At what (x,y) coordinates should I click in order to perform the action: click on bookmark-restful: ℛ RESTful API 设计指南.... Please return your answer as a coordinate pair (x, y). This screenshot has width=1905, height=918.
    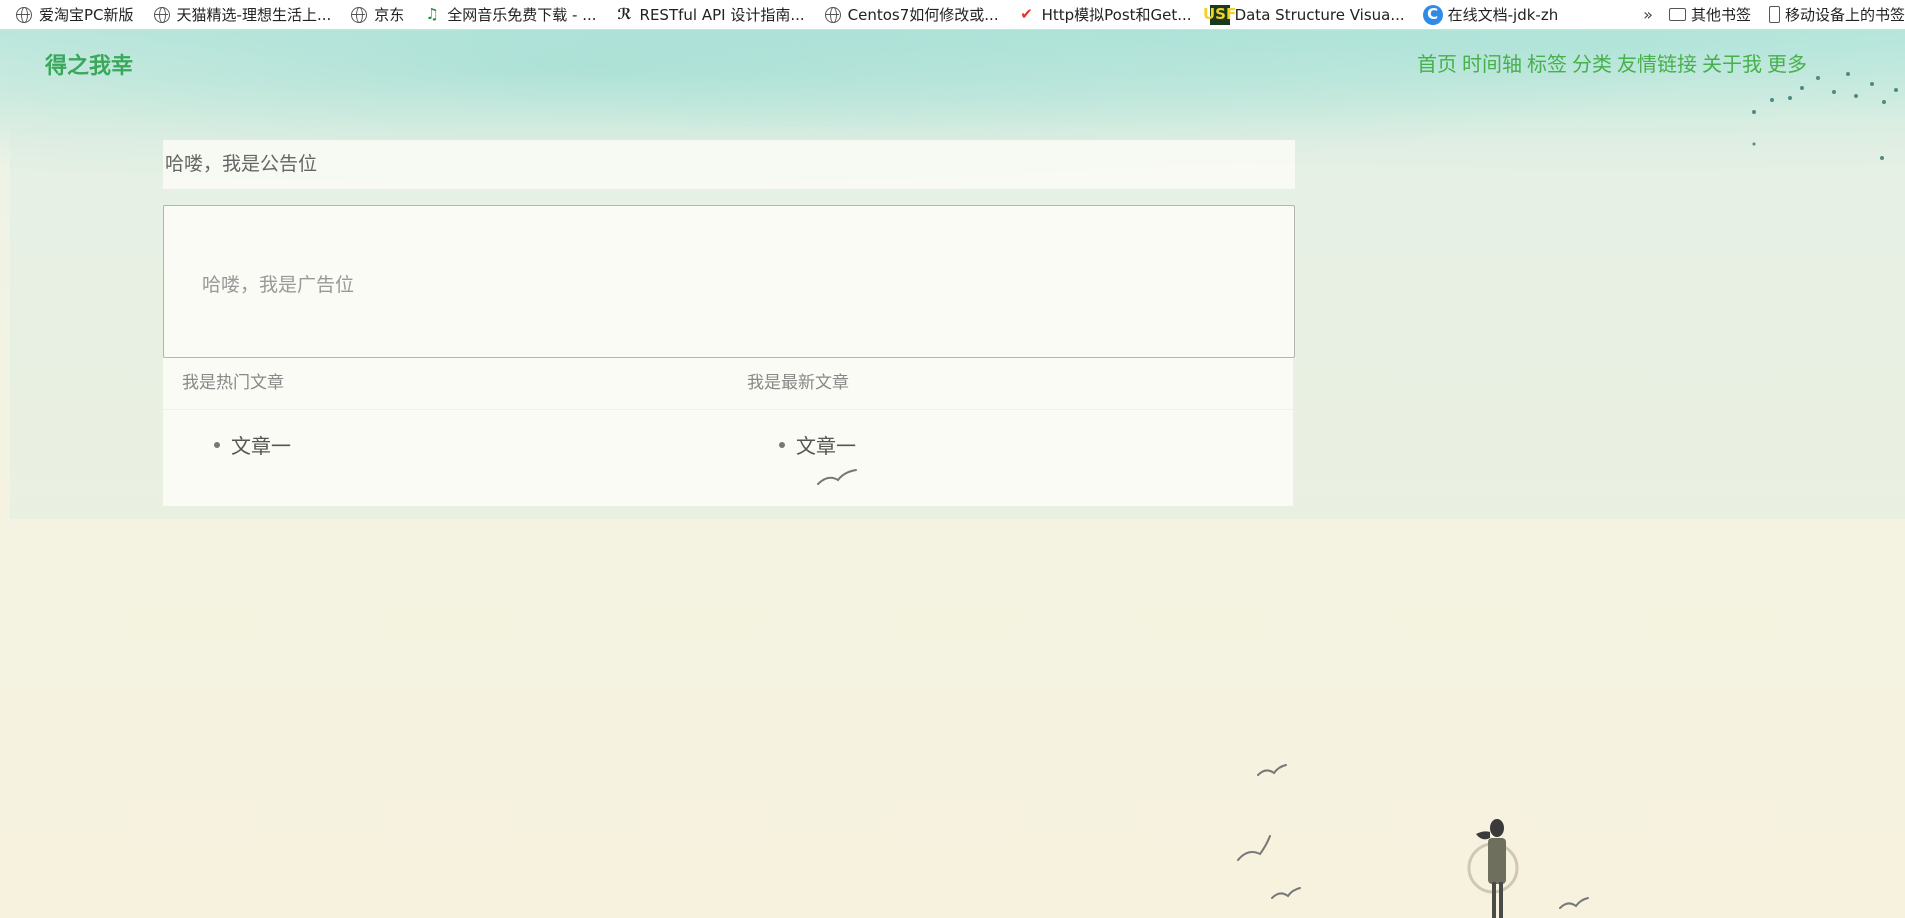
    Looking at the image, I should click on (710, 14).